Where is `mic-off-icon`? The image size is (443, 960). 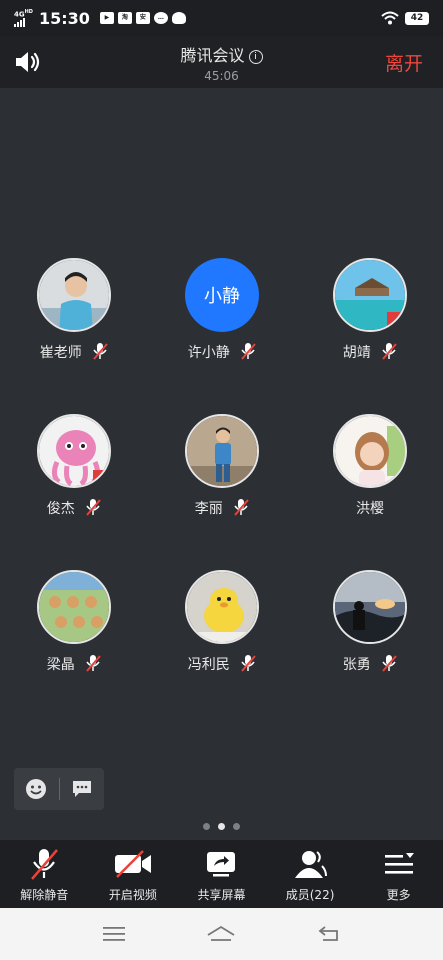
mic-off-icon is located at coordinates (45, 864).